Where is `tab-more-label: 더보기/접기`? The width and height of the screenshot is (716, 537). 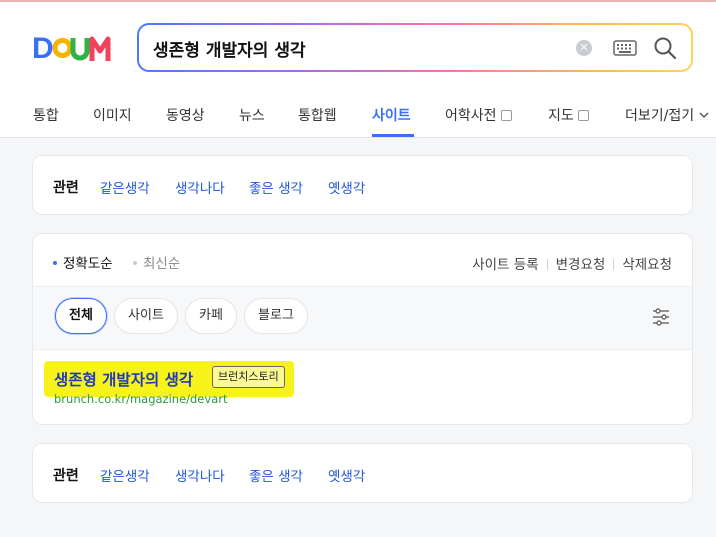 tab-more-label: 더보기/접기 is located at coordinates (660, 116).